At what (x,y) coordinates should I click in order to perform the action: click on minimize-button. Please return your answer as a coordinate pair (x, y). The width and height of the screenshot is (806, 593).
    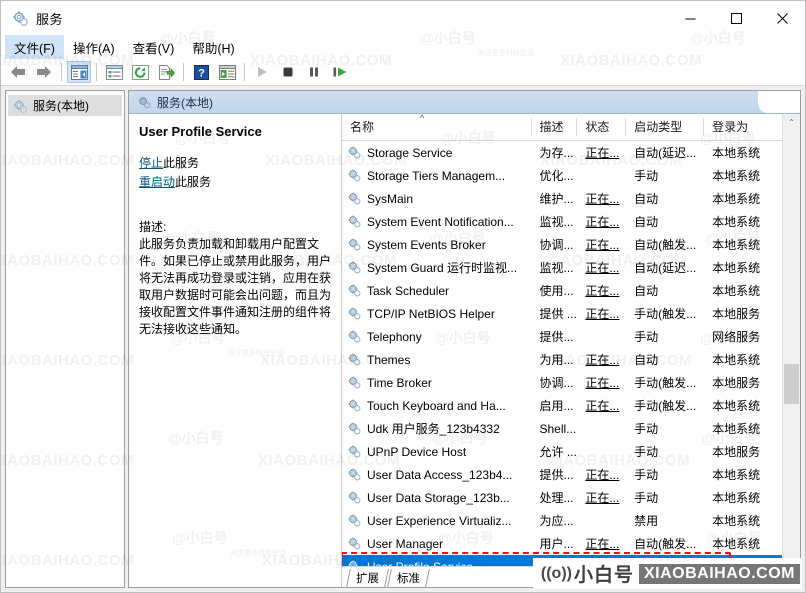
    Looking at the image, I should click on (690, 18).